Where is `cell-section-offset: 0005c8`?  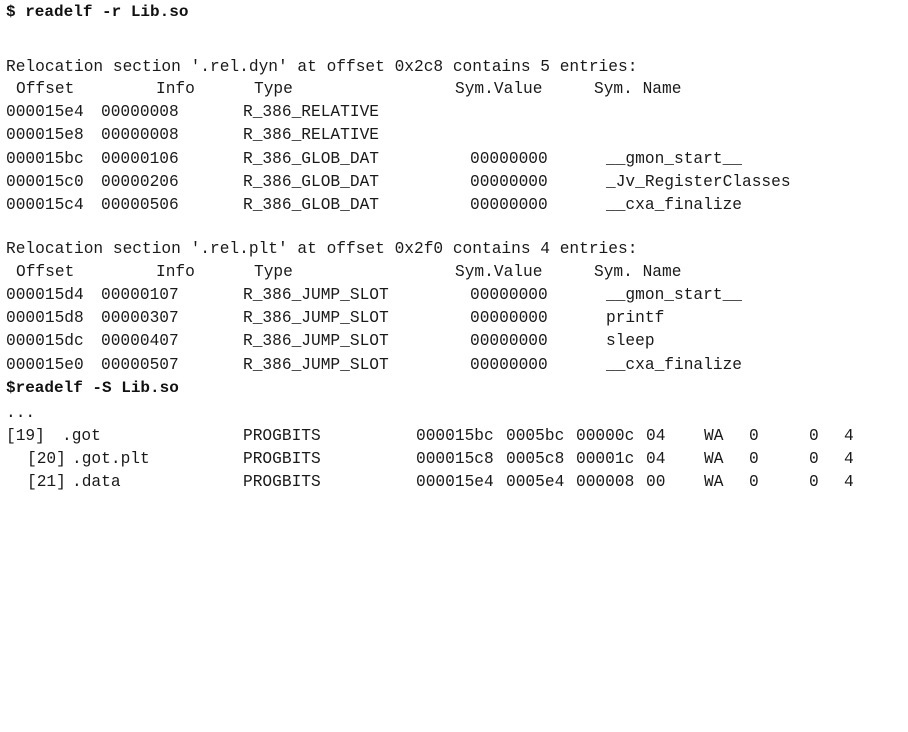
cell-section-offset: 0005c8 is located at coordinates (535, 459).